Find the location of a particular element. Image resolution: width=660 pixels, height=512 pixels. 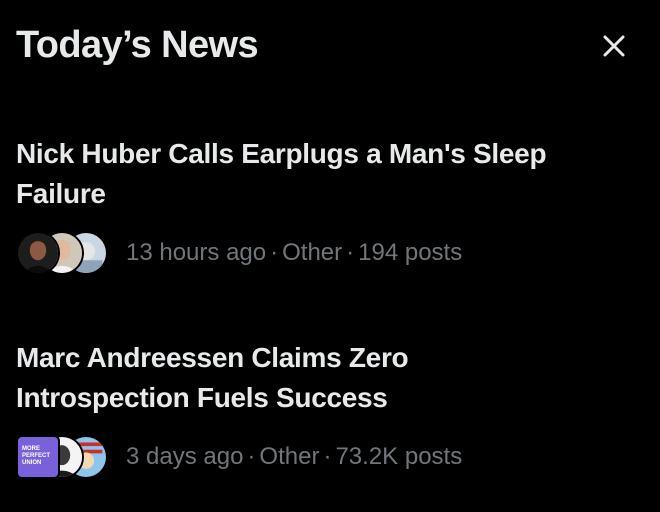

story-time: 13 hours ago is located at coordinates (196, 252).